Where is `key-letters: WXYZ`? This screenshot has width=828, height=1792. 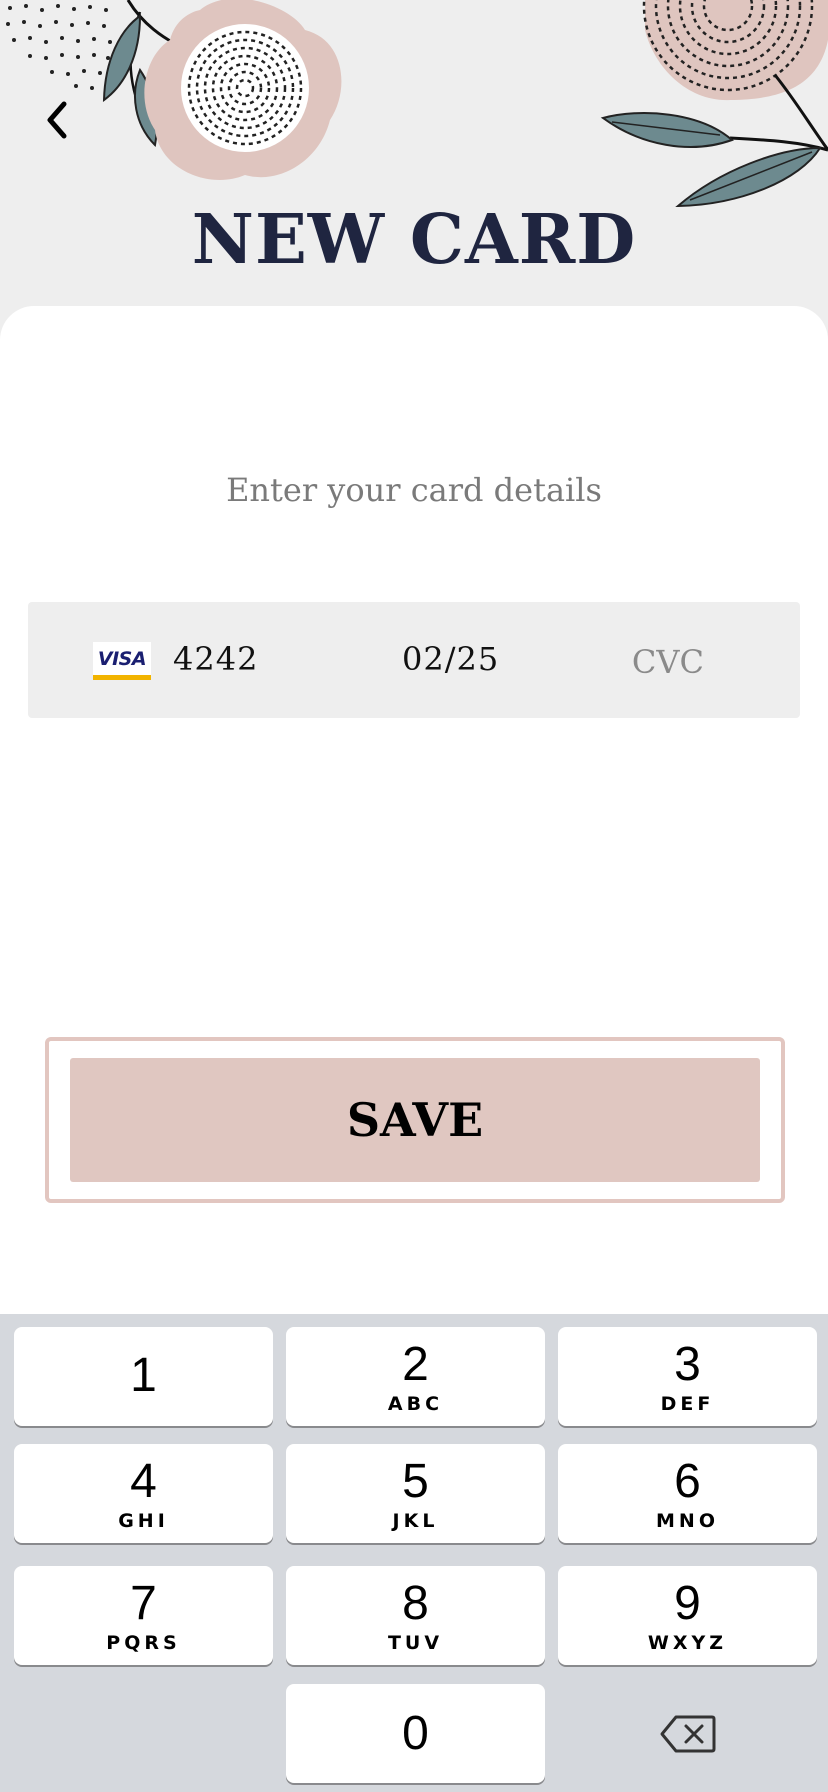
key-letters: WXYZ is located at coordinates (687, 1642).